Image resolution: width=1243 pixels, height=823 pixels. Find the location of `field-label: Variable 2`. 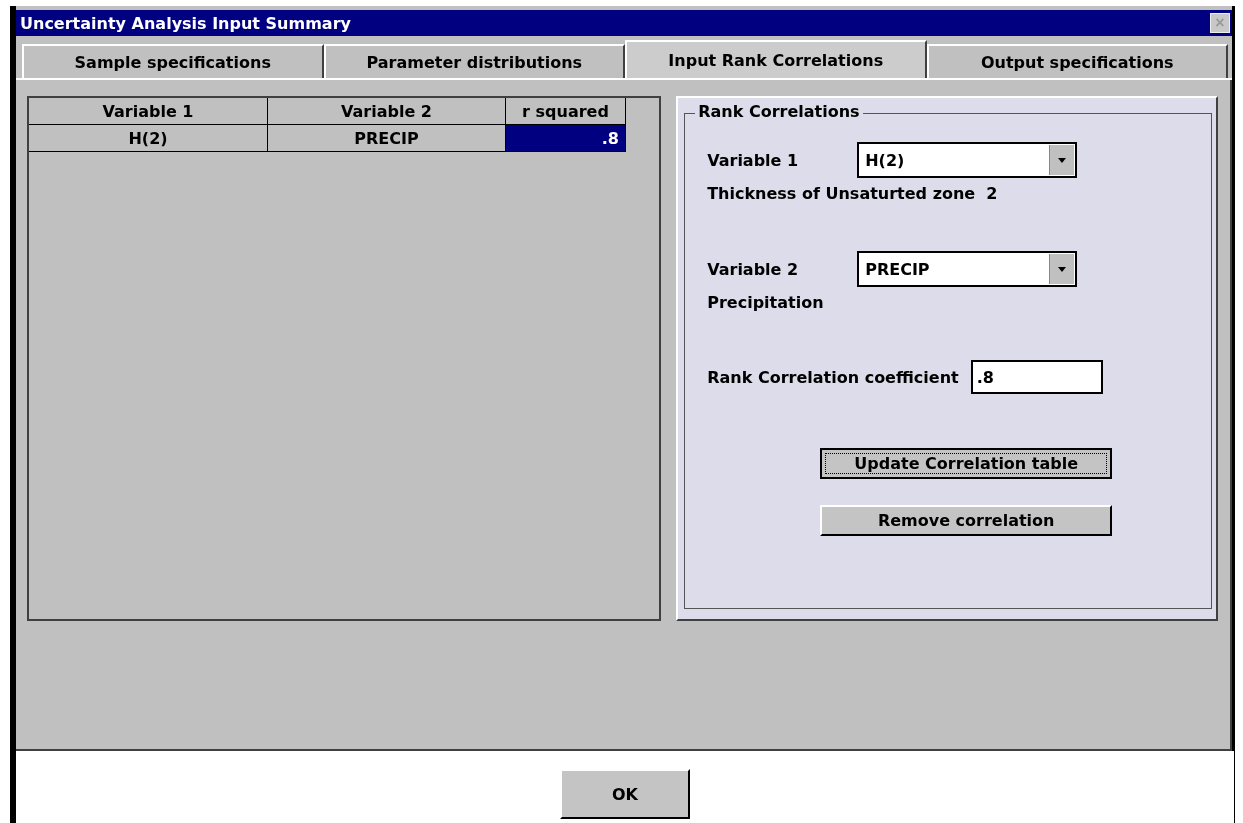

field-label: Variable 2 is located at coordinates (753, 269).